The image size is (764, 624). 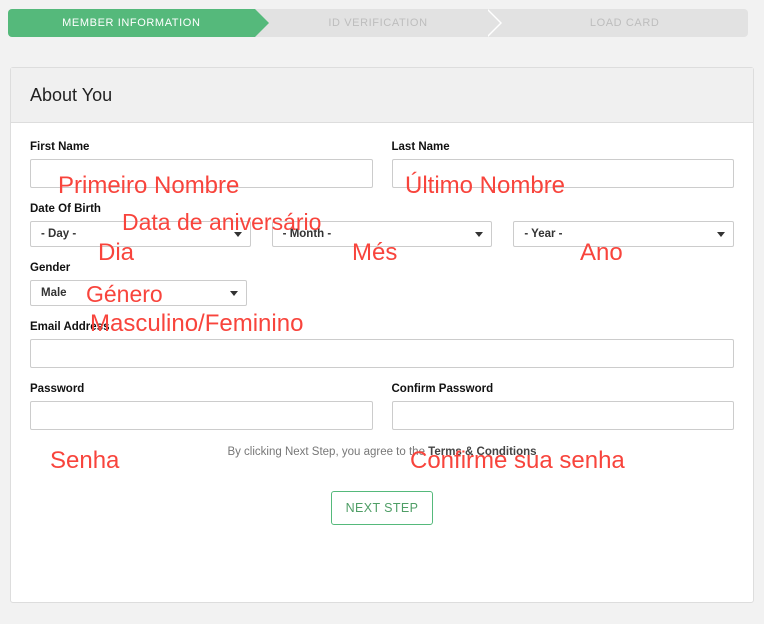 I want to click on terms-and-conditions-link: Terms & Conditions, so click(x=482, y=452).